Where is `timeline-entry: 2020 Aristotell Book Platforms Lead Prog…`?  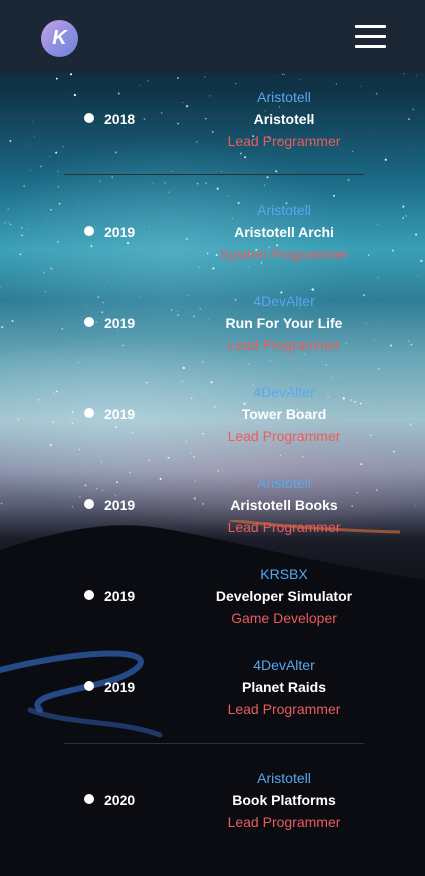
timeline-entry: 2020 Aristotell Book Platforms Lead Prog… is located at coordinates (212, 802).